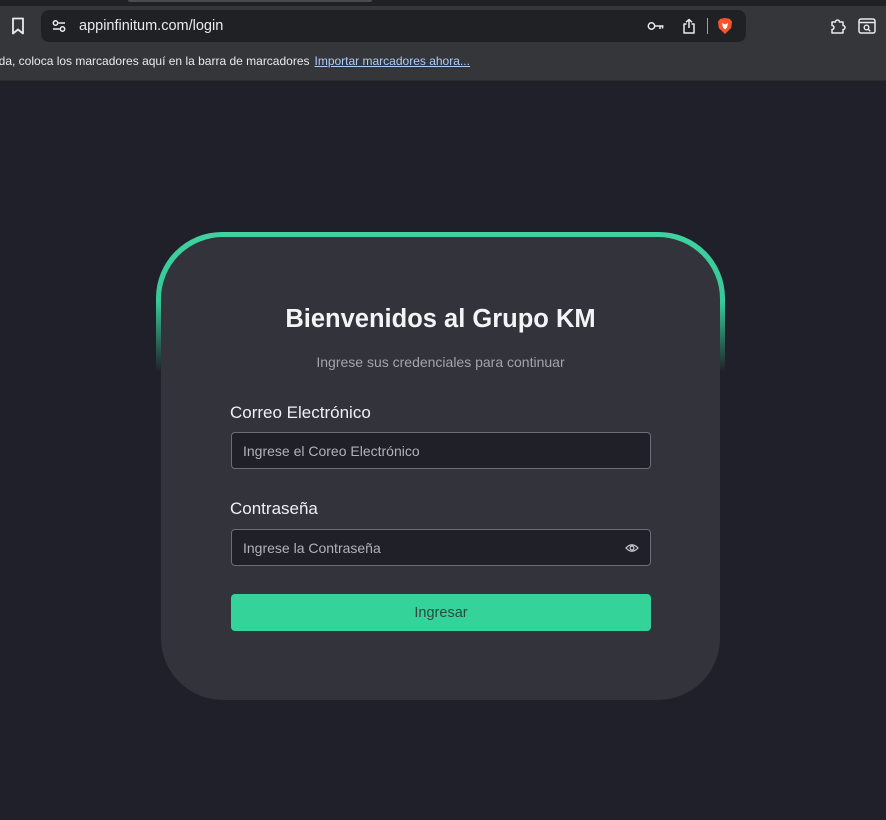 This screenshot has width=886, height=820. Describe the element at coordinates (151, 26) in the screenshot. I see `url-text: appinfinitum.com/login` at that location.